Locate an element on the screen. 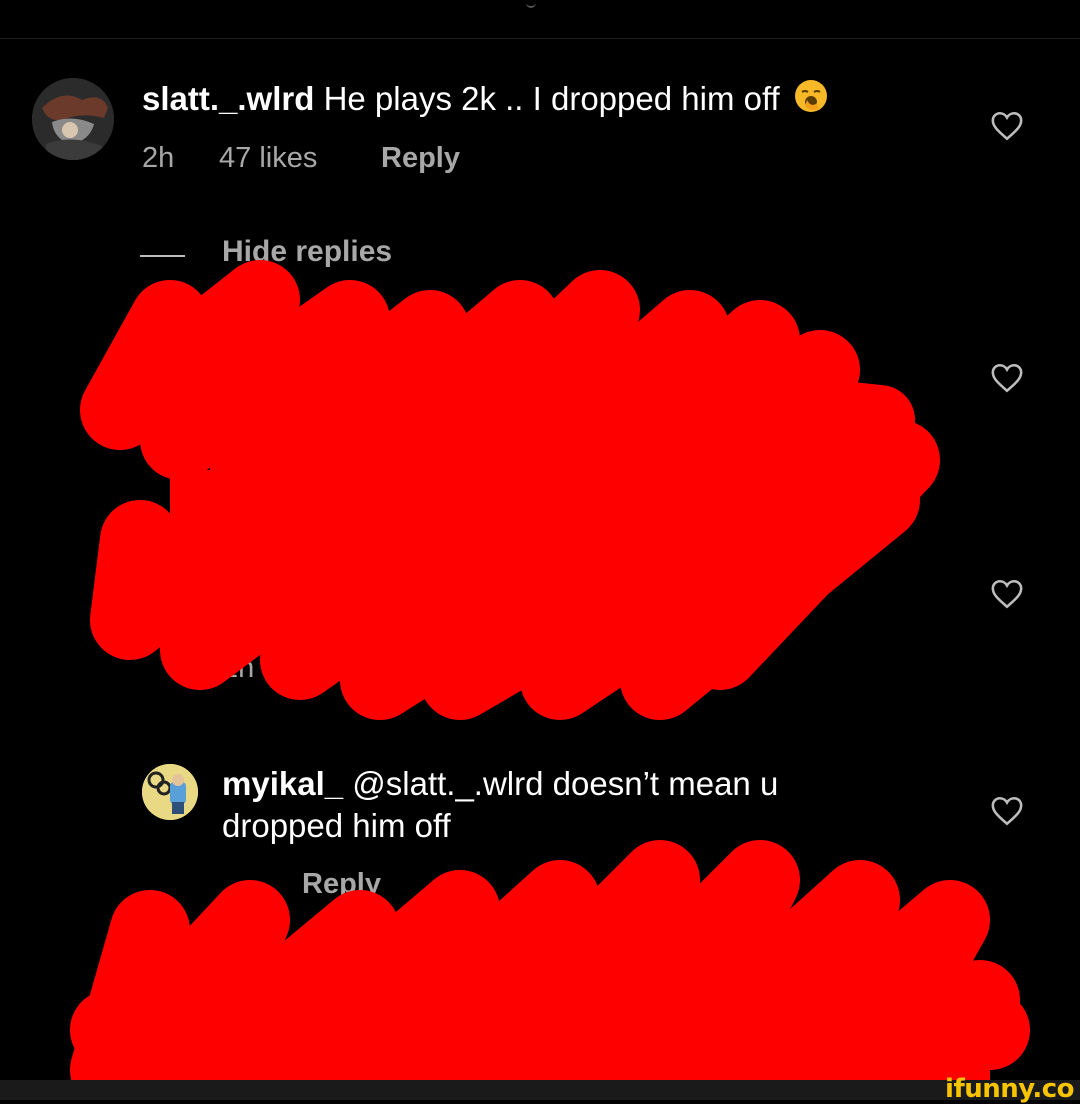  header-glyph-fragment is located at coordinates (531, 4).